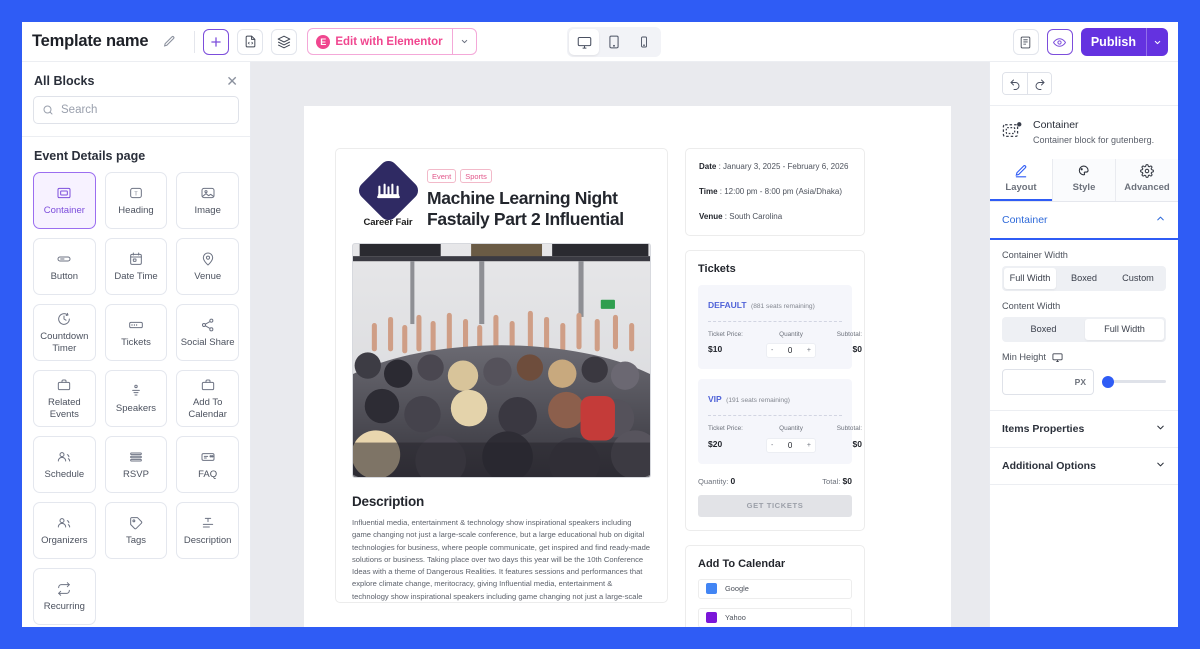 Image resolution: width=1200 pixels, height=649 pixels. I want to click on tab-style: Style, so click(1084, 179).